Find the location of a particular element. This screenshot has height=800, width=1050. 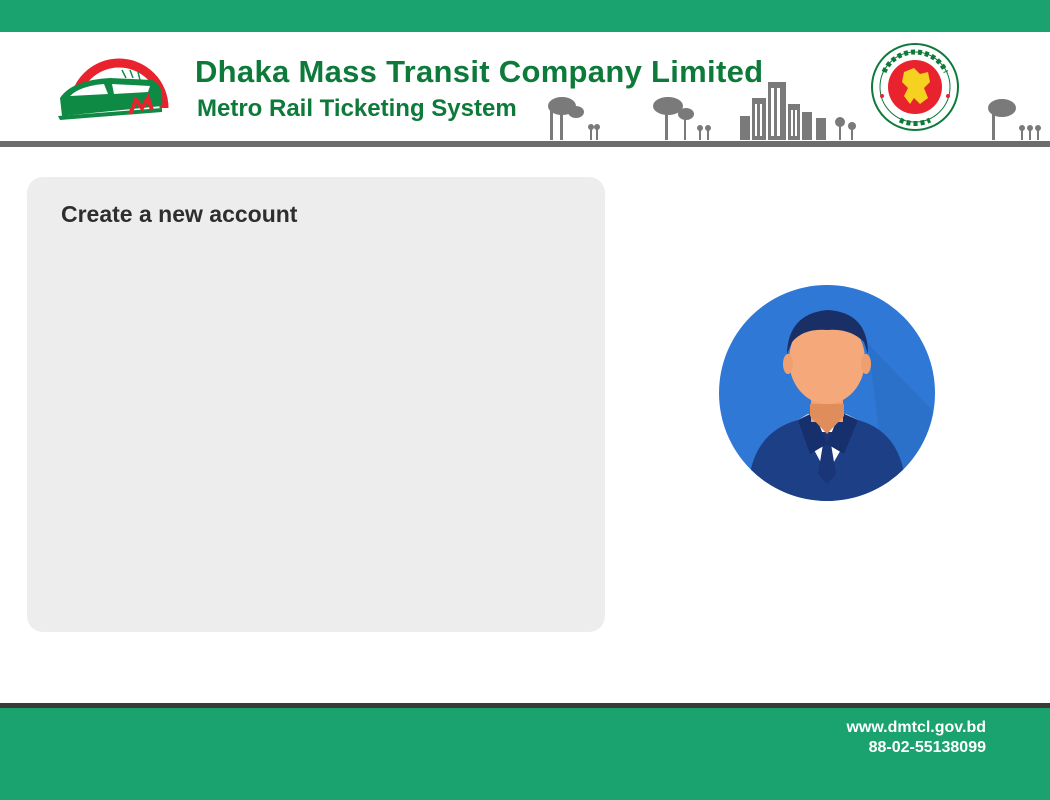

footer: www.dmtcl.gov.bd 88-02-55138099 is located at coordinates (525, 754).